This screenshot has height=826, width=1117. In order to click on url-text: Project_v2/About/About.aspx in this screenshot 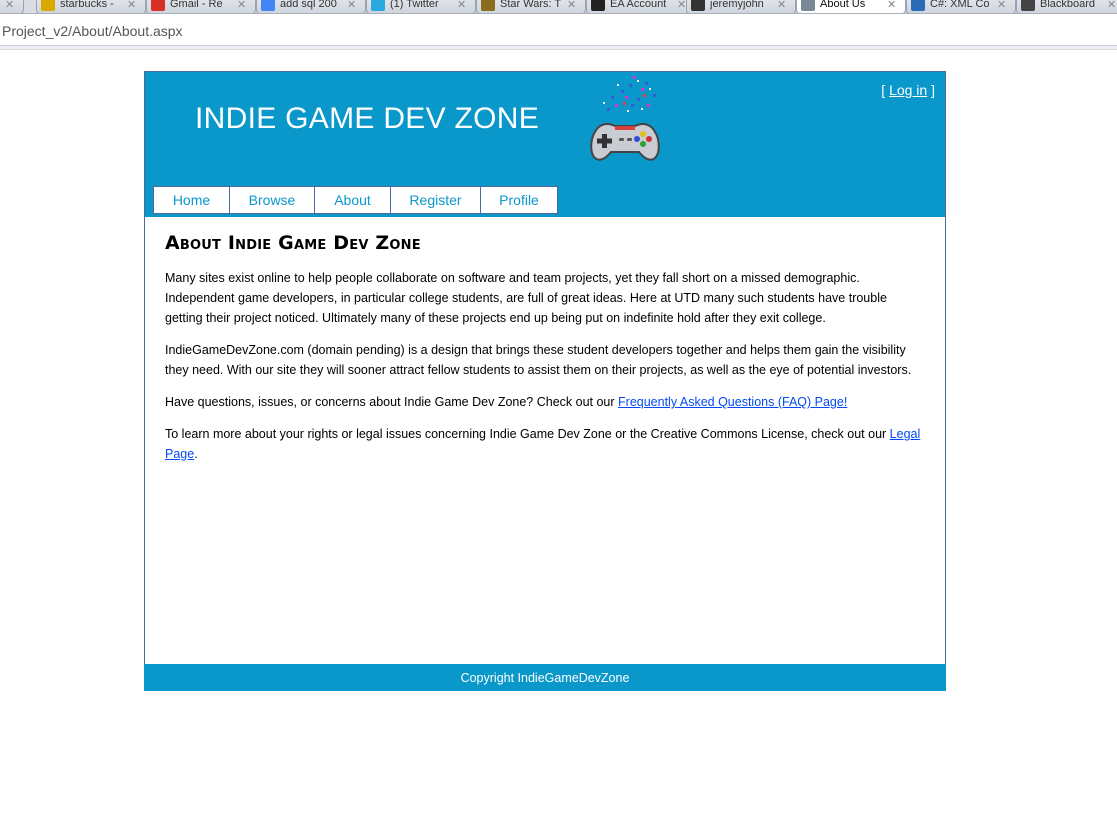, I will do `click(92, 31)`.